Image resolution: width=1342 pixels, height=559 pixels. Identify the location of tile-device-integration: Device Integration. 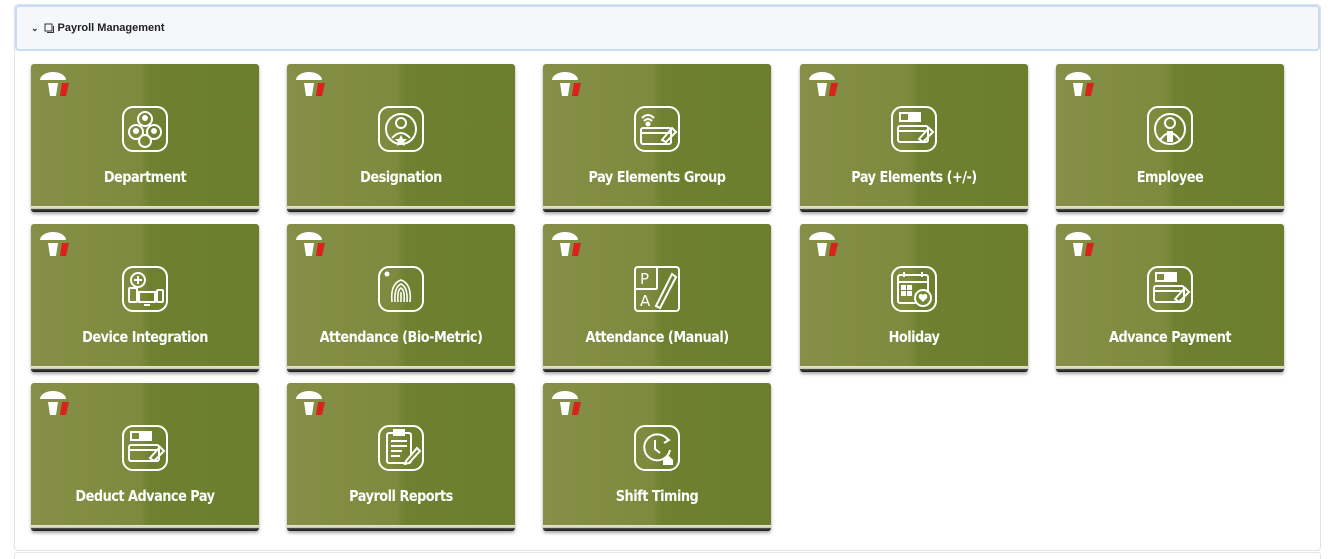
(145, 298).